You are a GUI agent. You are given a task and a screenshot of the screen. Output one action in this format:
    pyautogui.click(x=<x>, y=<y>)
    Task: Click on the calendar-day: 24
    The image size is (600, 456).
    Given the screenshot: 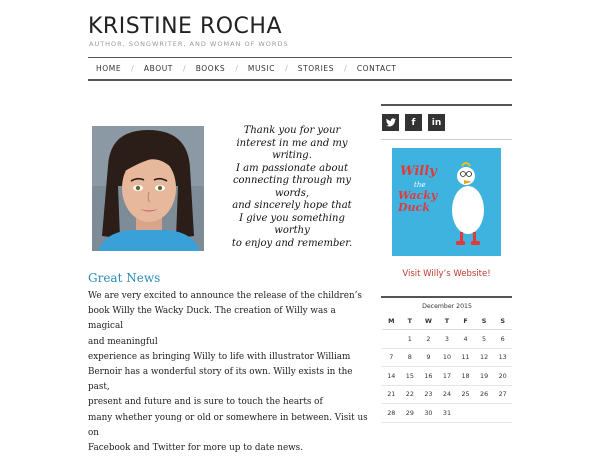 What is the action you would take?
    pyautogui.click(x=447, y=394)
    